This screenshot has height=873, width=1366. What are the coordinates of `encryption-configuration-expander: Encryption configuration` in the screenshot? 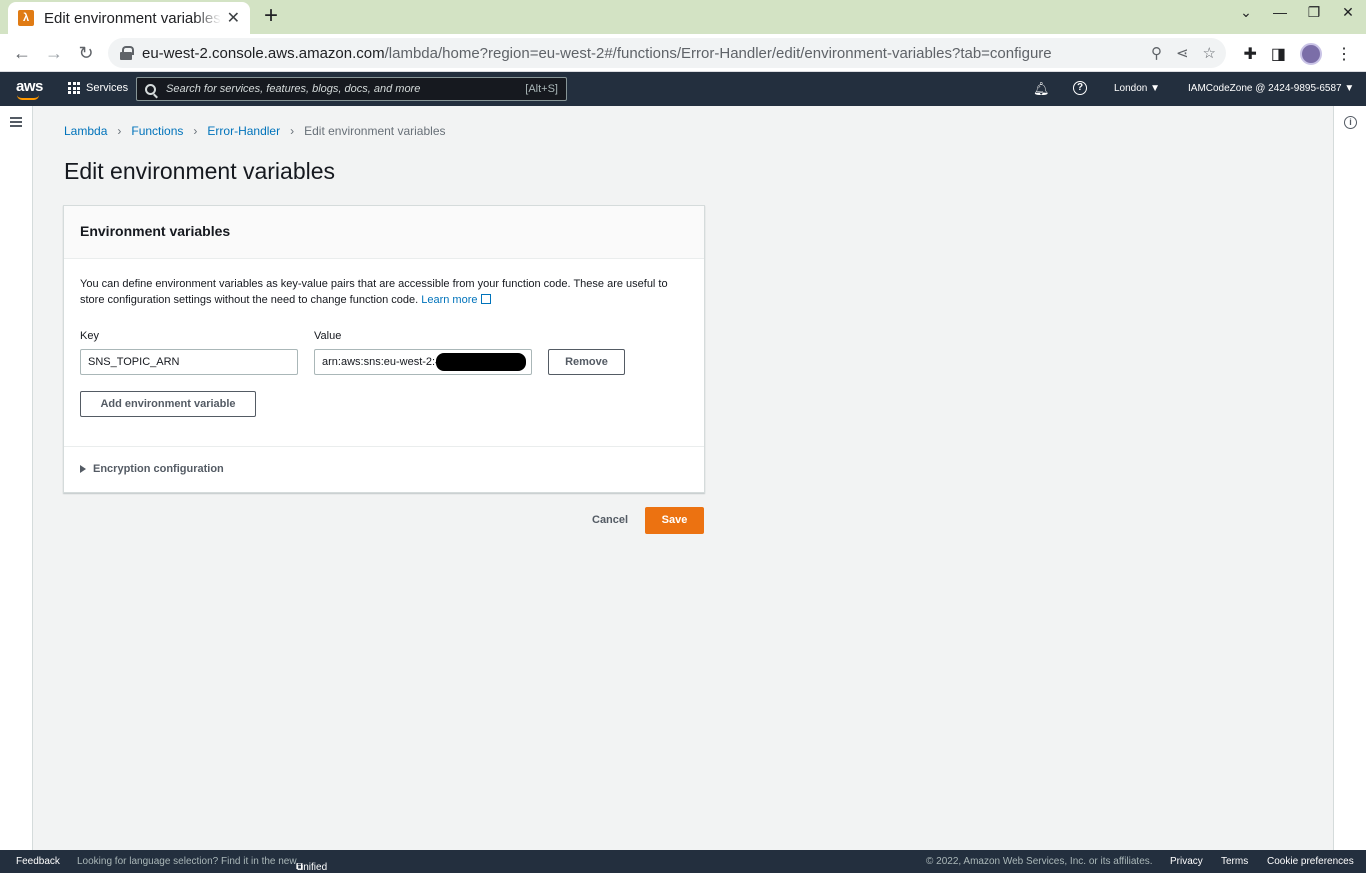 It's located at (152, 469).